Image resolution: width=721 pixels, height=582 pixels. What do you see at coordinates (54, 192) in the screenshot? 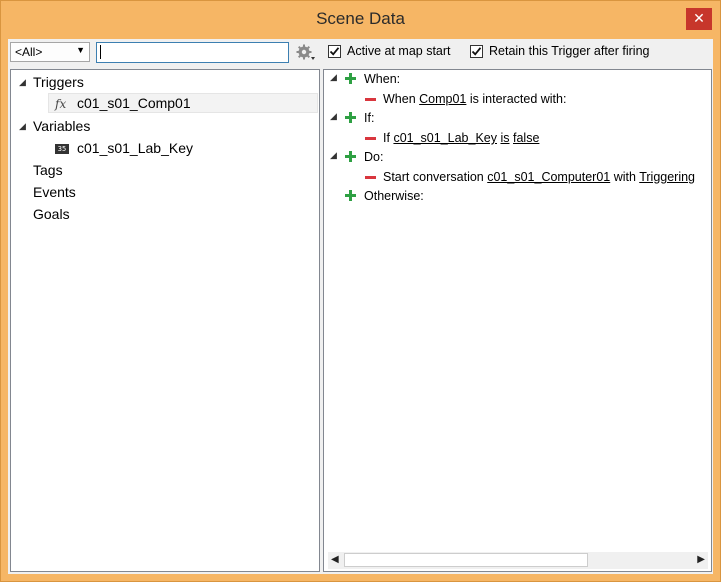
I see `tree-node-label: Events` at bounding box center [54, 192].